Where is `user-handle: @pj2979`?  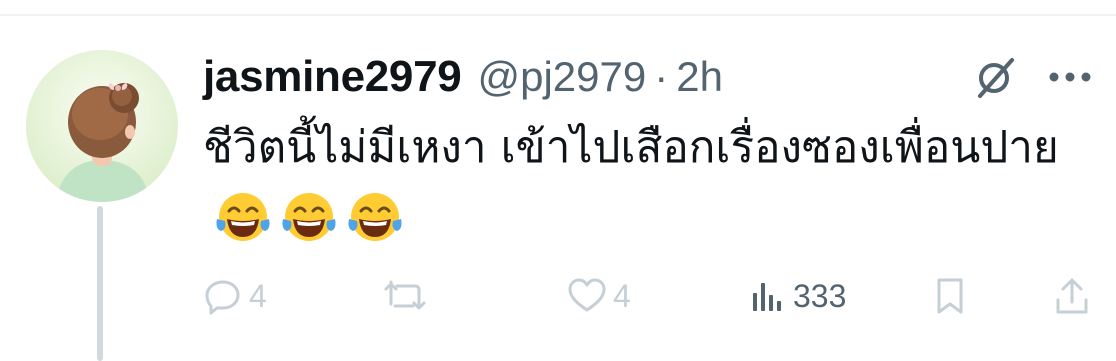 user-handle: @pj2979 is located at coordinates (561, 77).